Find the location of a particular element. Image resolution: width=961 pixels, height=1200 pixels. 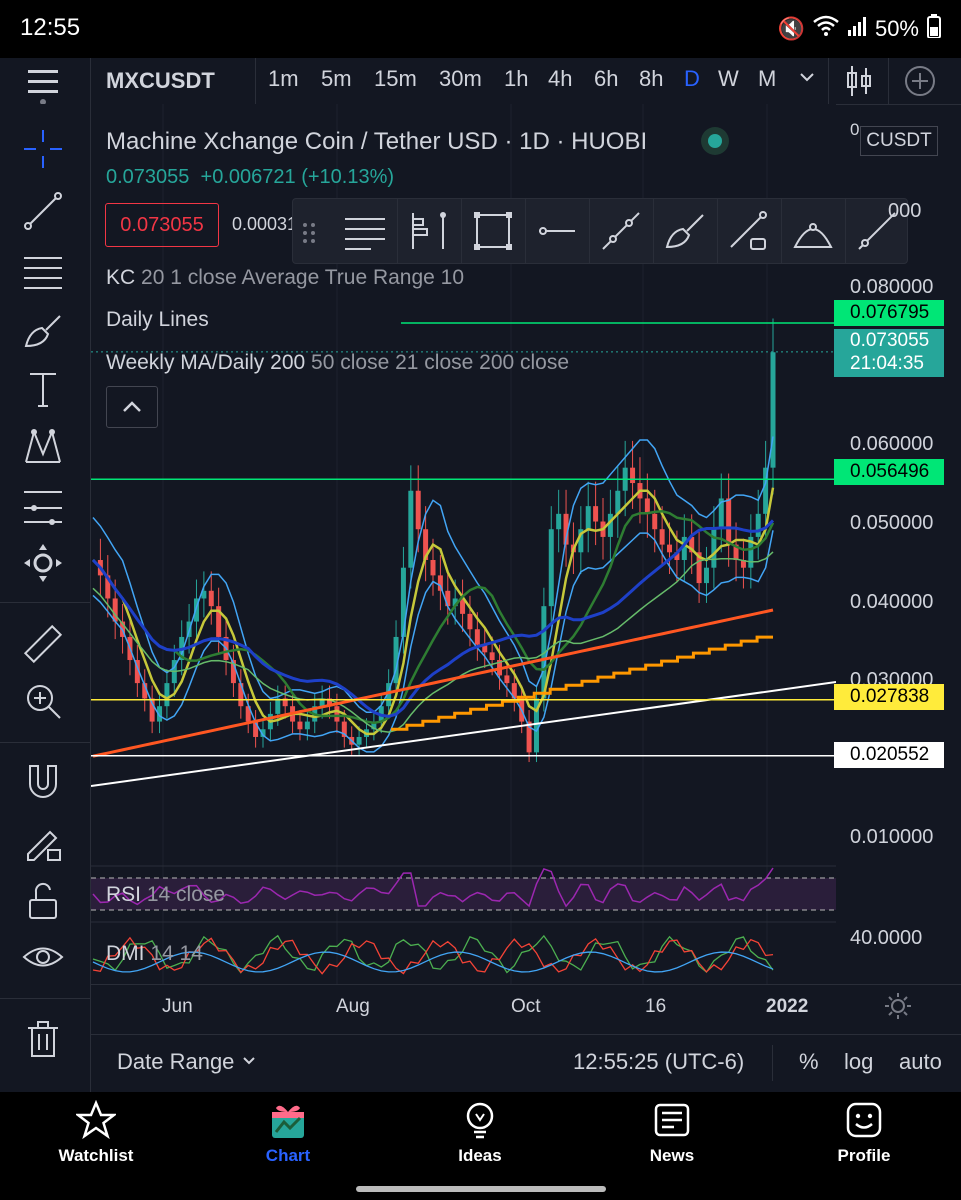

x-label-oct: Oct is located at coordinates (526, 1006).